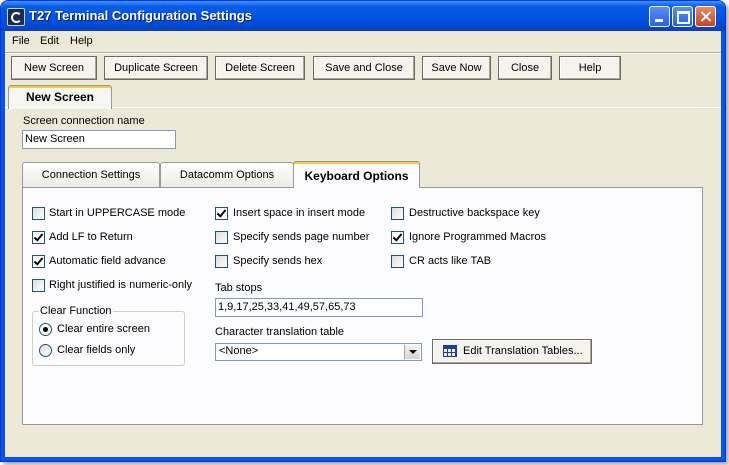 The image size is (729, 465). I want to click on minimize-button, so click(659, 16).